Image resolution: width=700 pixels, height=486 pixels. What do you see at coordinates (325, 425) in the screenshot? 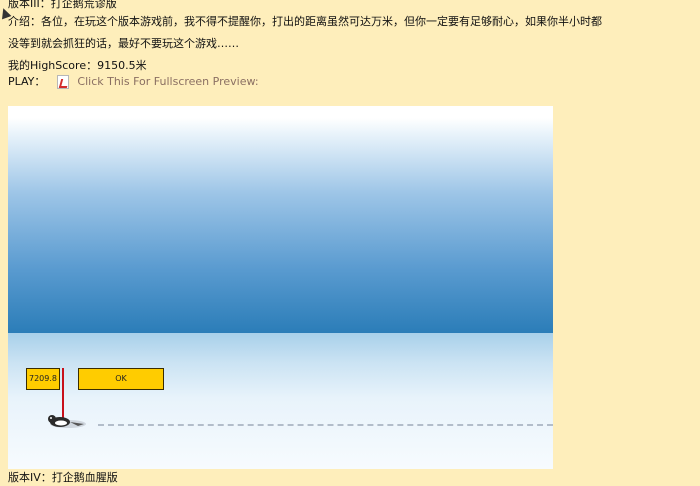
I see `penguin-track-dashes` at bounding box center [325, 425].